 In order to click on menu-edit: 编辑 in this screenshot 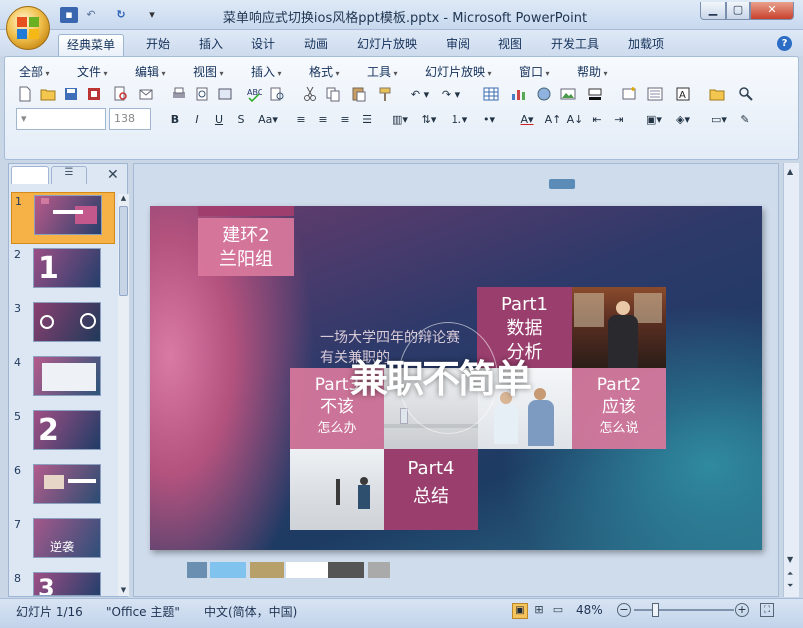, I will do `click(150, 71)`.